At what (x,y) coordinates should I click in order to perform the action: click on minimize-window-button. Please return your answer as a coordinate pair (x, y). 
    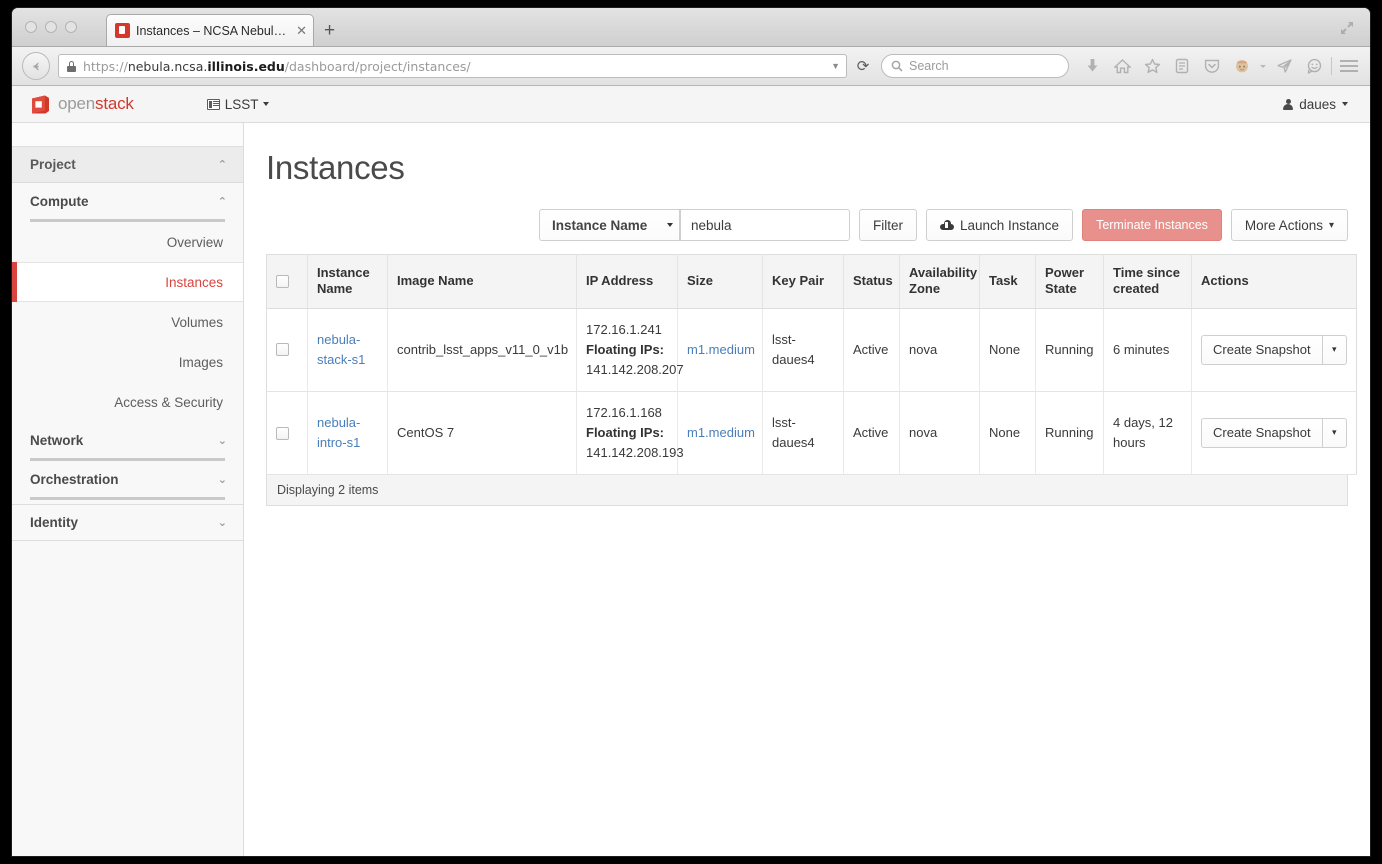
    Looking at the image, I should click on (51, 27).